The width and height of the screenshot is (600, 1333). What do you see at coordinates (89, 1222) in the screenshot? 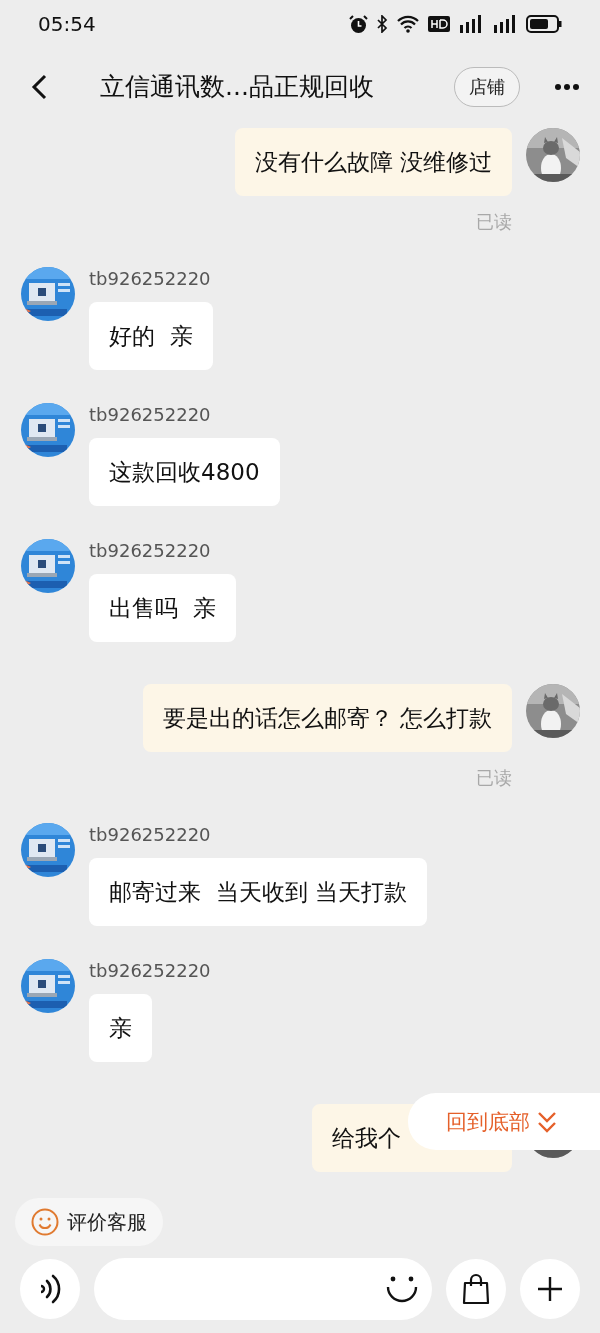
I see `rate-service-button: 评价客服` at bounding box center [89, 1222].